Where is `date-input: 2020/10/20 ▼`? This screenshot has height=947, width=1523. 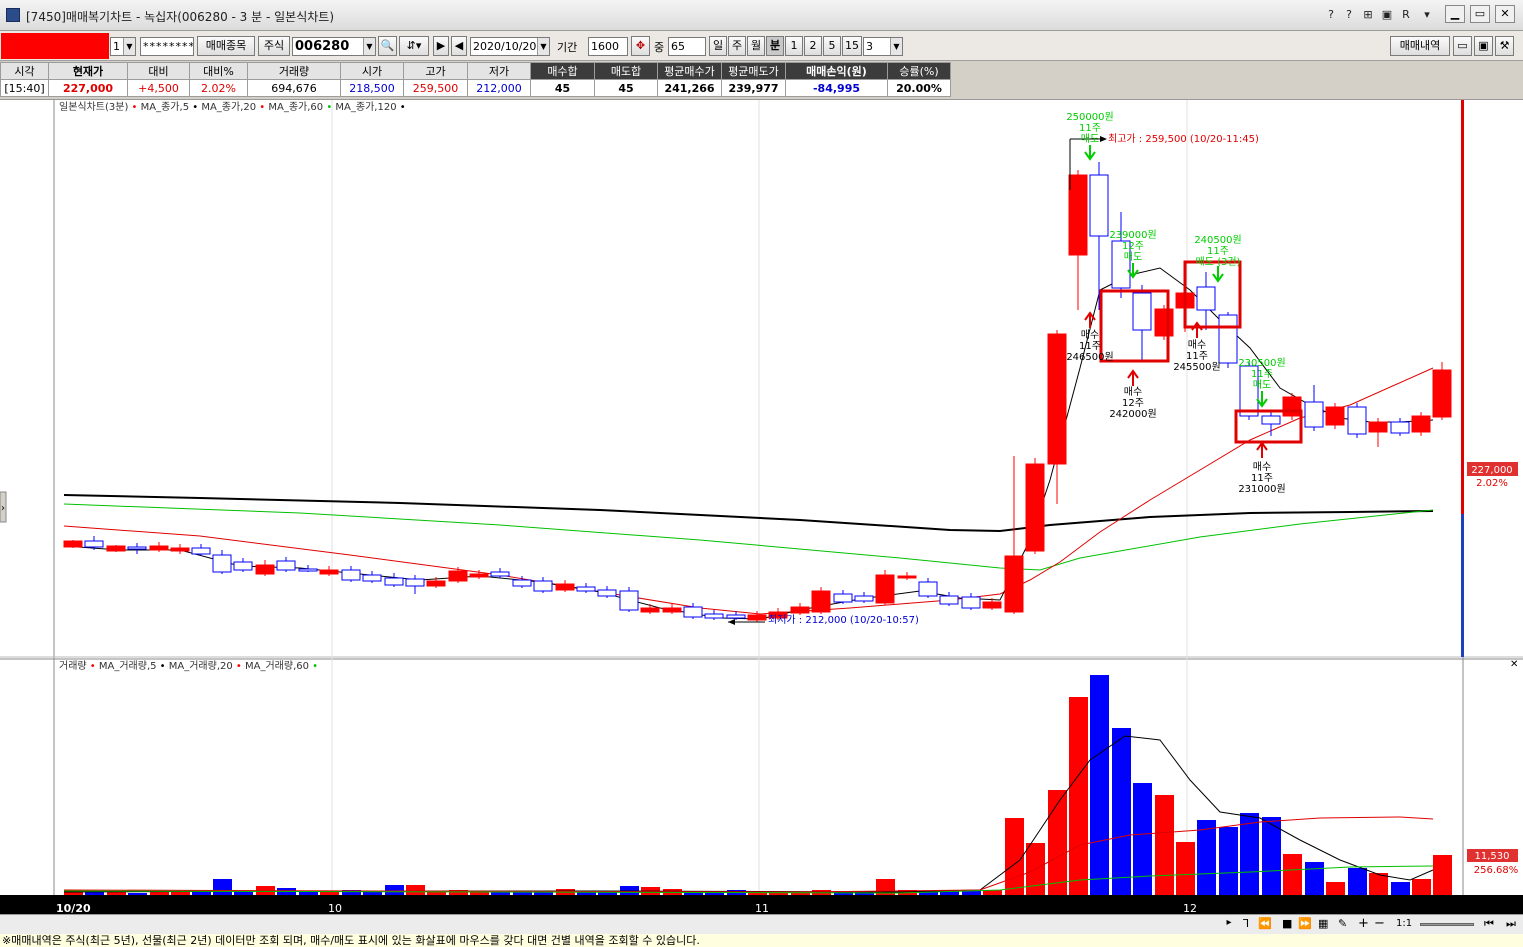 date-input: 2020/10/20 ▼ is located at coordinates (510, 46).